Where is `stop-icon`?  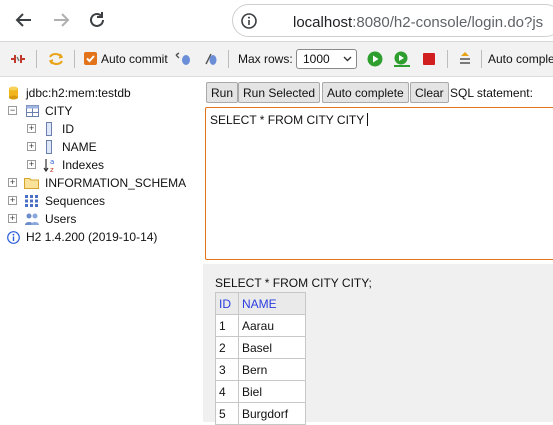 stop-icon is located at coordinates (429, 59).